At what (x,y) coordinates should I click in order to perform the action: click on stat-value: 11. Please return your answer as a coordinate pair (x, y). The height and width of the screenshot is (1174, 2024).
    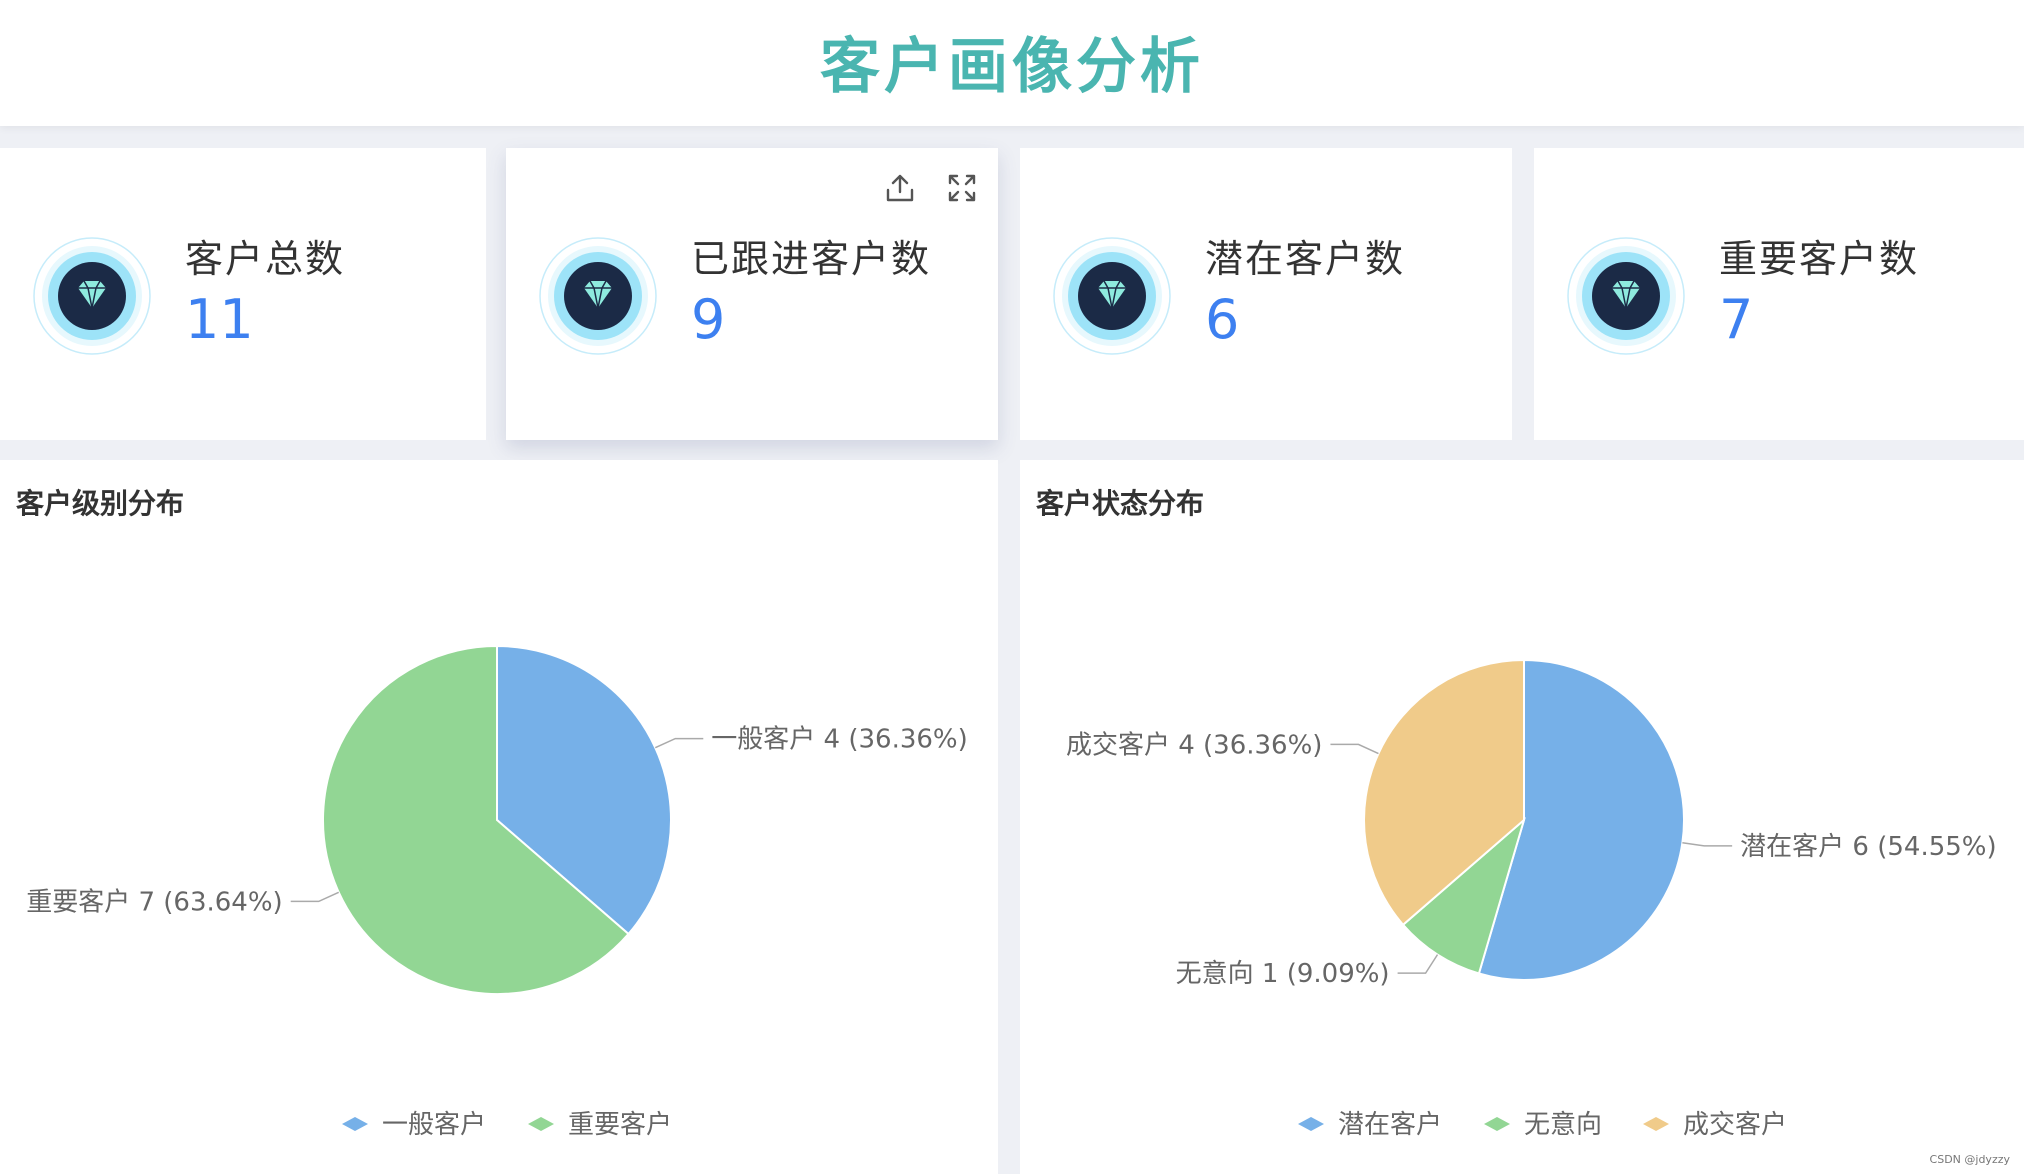
    Looking at the image, I should click on (219, 319).